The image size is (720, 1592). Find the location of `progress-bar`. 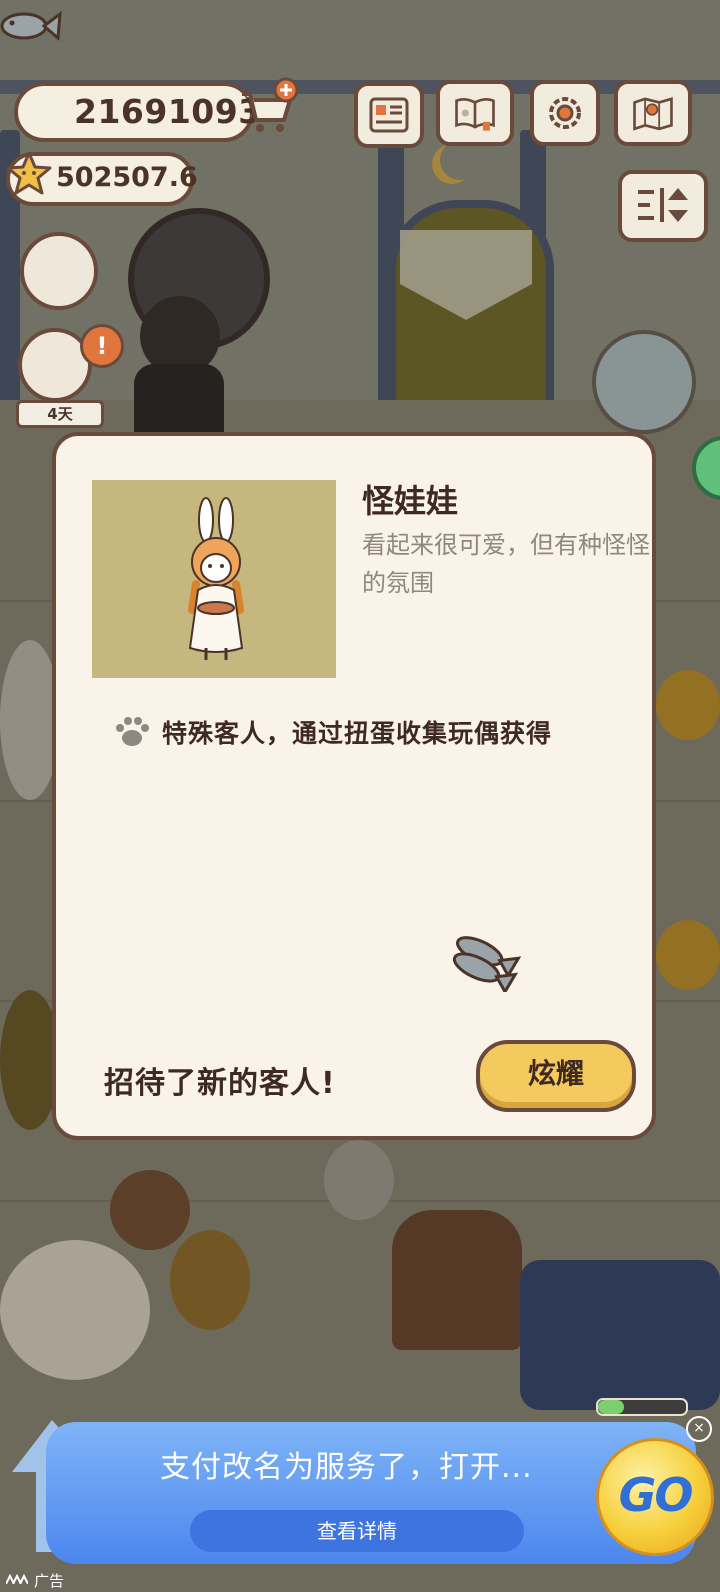

progress-bar is located at coordinates (642, 1407).